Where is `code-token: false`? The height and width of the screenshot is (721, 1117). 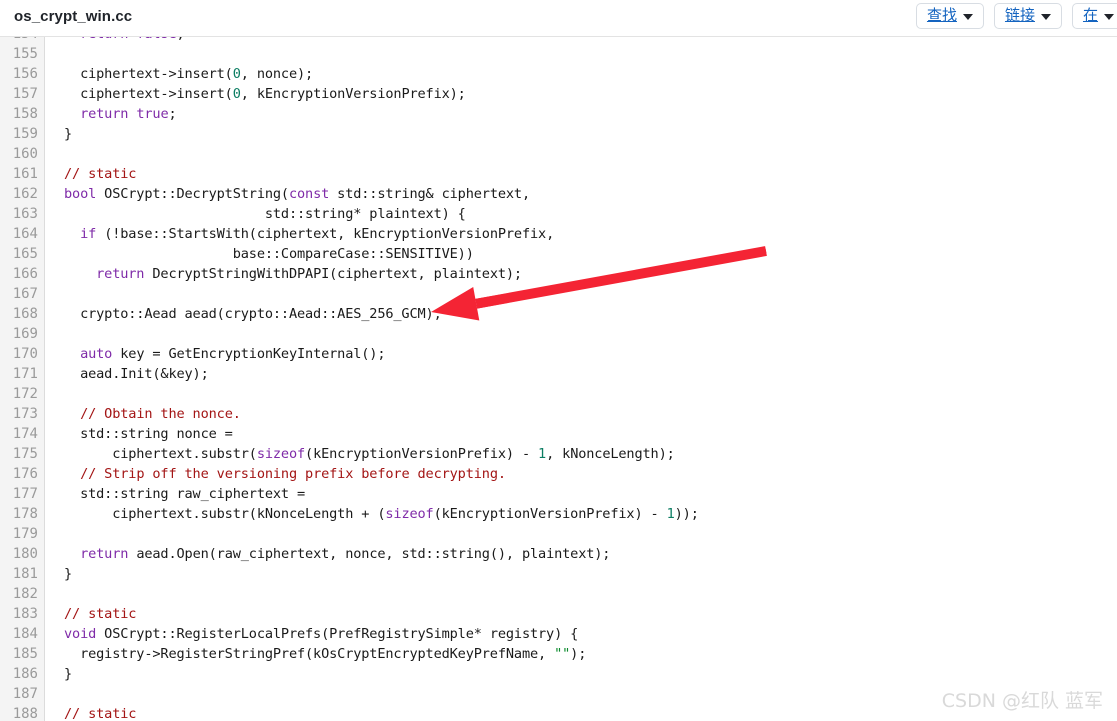
code-token: false is located at coordinates (156, 39).